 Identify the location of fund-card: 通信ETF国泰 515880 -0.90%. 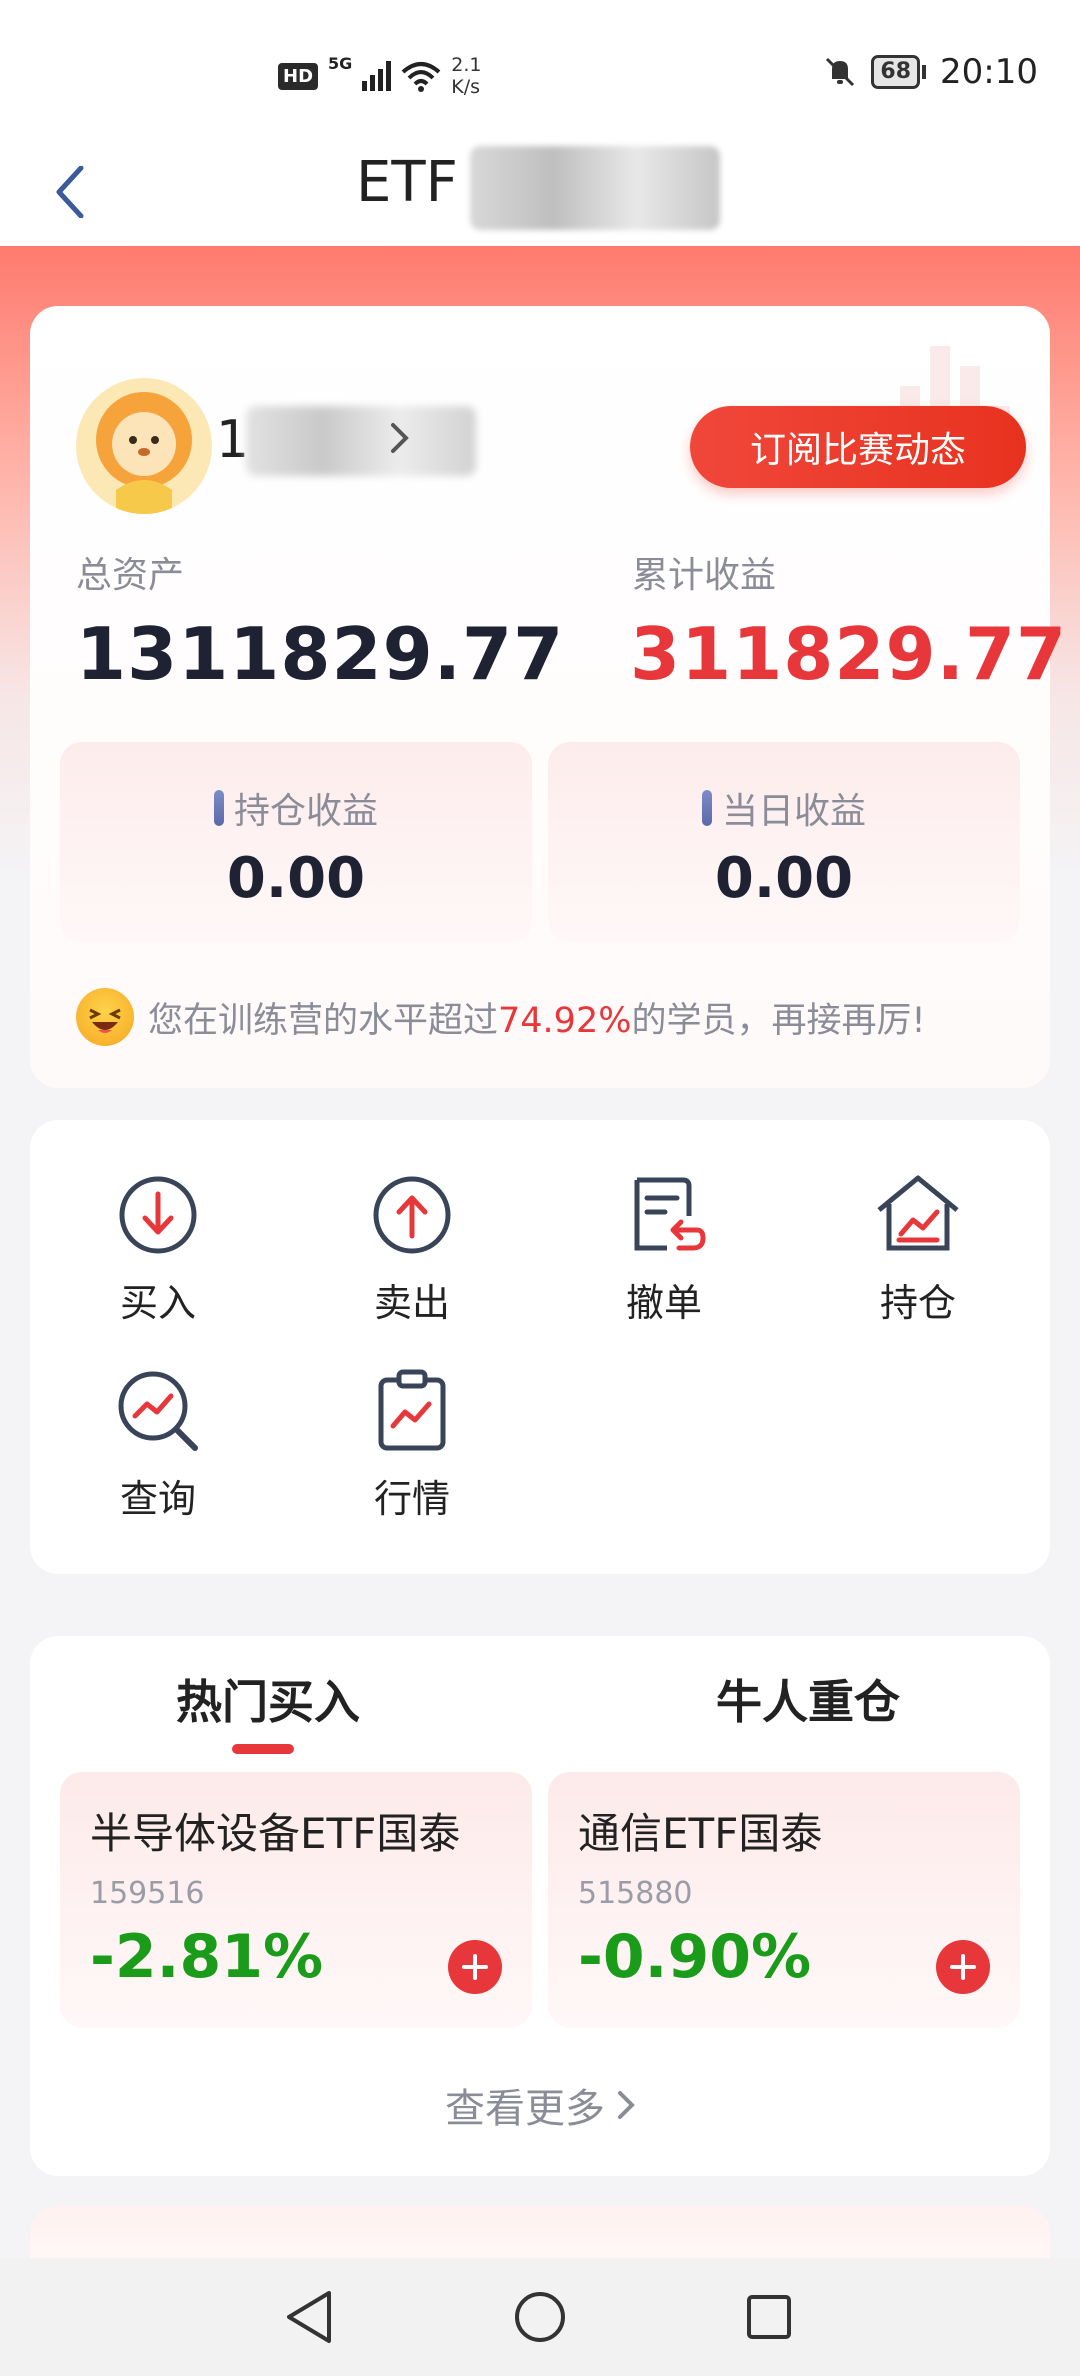
(784, 1900).